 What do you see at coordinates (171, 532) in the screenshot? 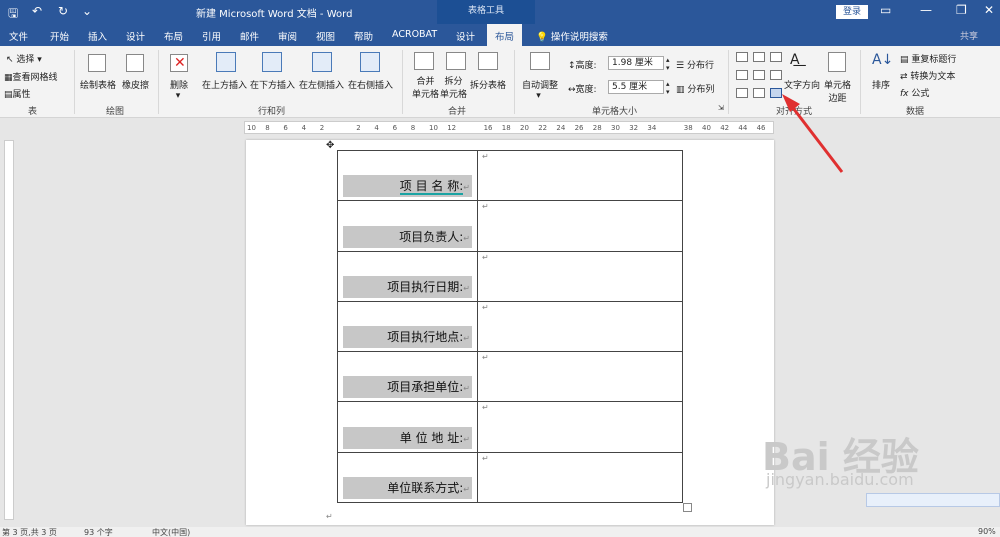
I see `language-status: 中文(中国)` at bounding box center [171, 532].